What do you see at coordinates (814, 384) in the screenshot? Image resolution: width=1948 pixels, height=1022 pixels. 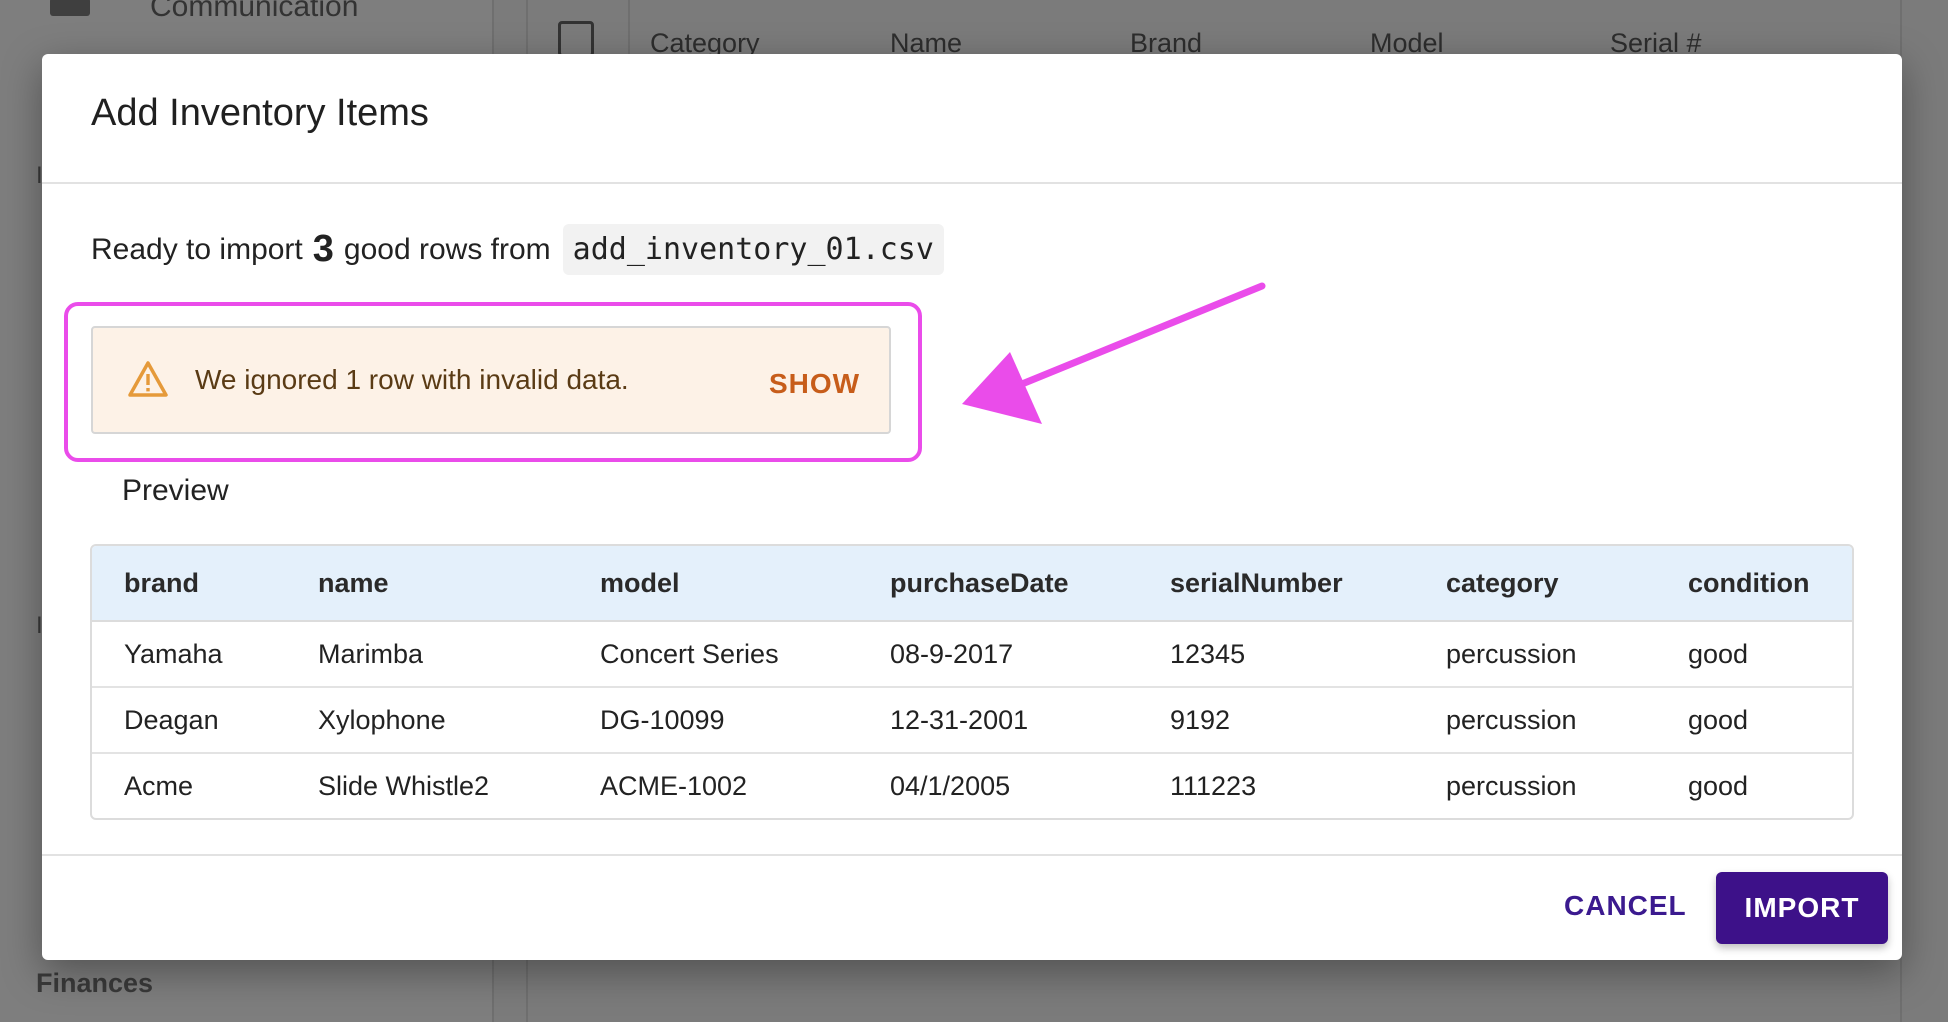 I see `show-invalid-rows-button: SHOW` at bounding box center [814, 384].